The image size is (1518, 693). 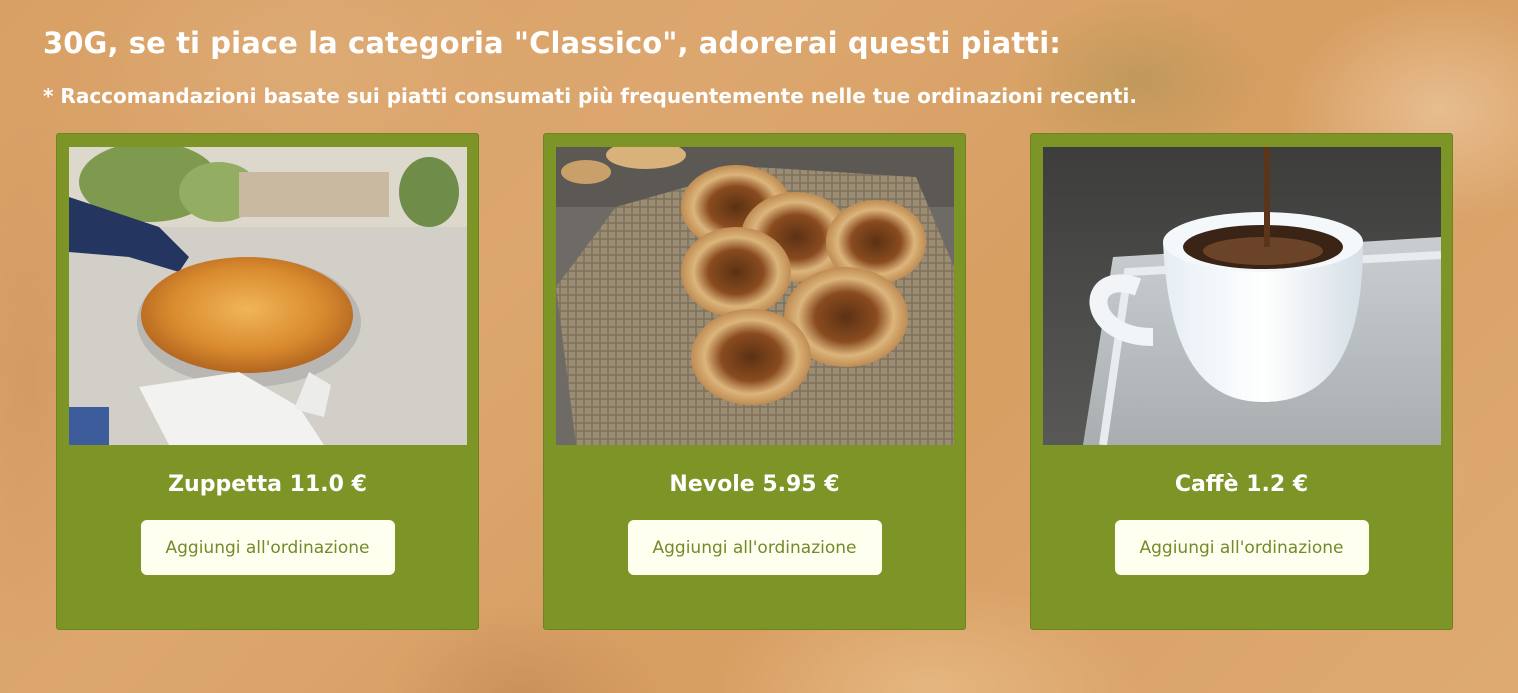 What do you see at coordinates (1206, 484) in the screenshot?
I see `dish-name: Caffè` at bounding box center [1206, 484].